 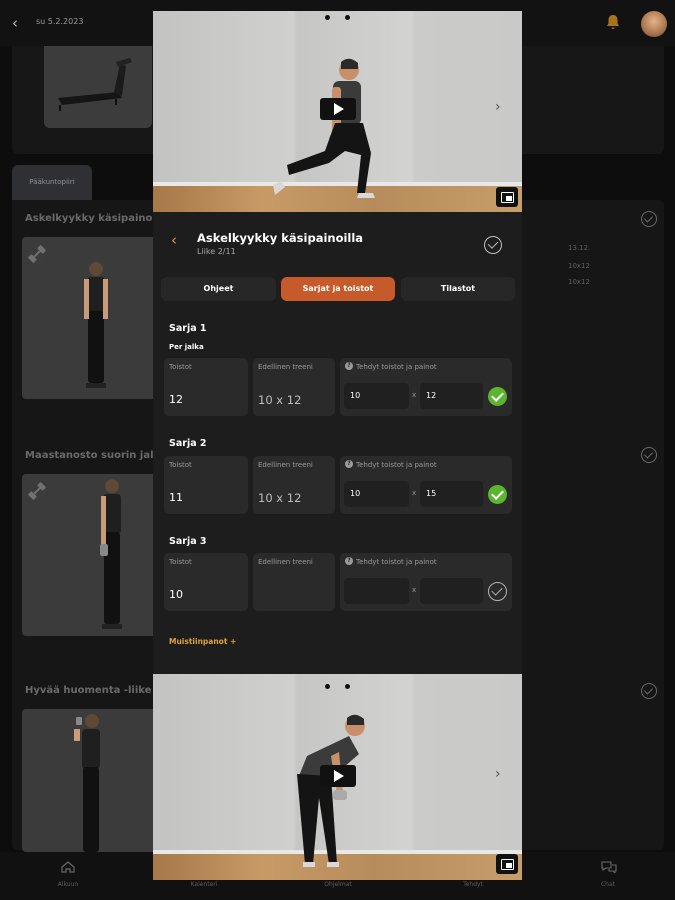 I want to click on nav-home: Alkuun, so click(x=68, y=884).